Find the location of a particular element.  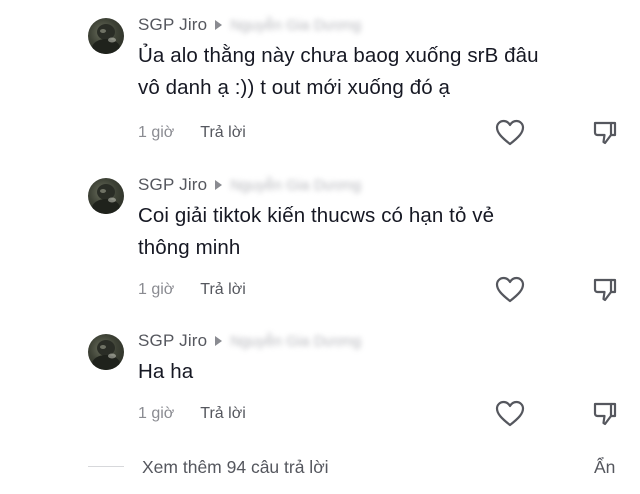

divider is located at coordinates (106, 466).